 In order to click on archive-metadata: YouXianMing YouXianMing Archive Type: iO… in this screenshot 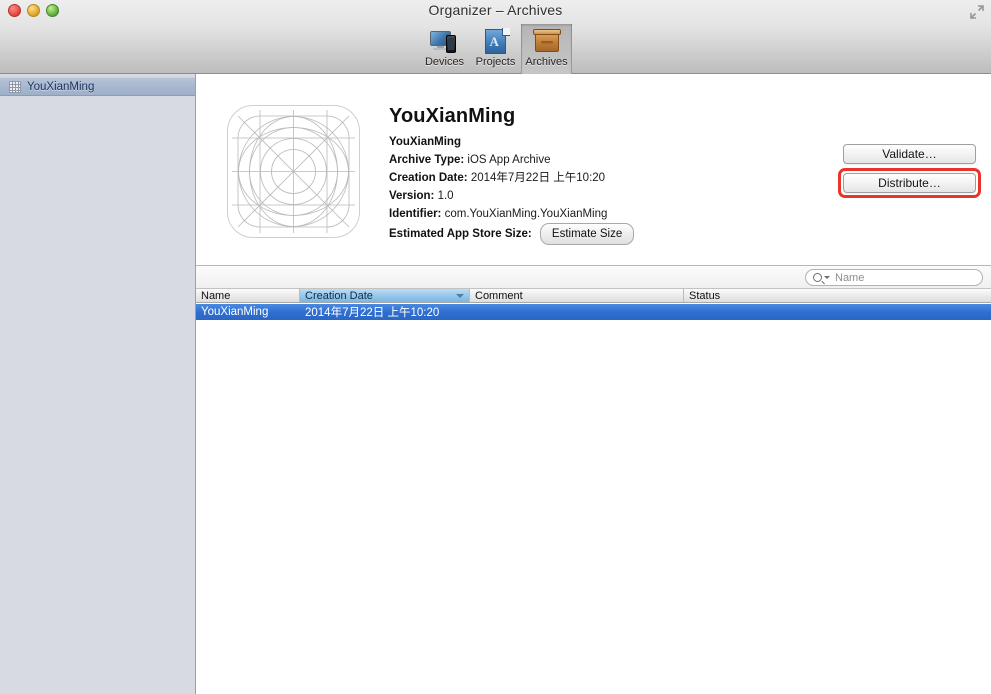, I will do `click(624, 174)`.